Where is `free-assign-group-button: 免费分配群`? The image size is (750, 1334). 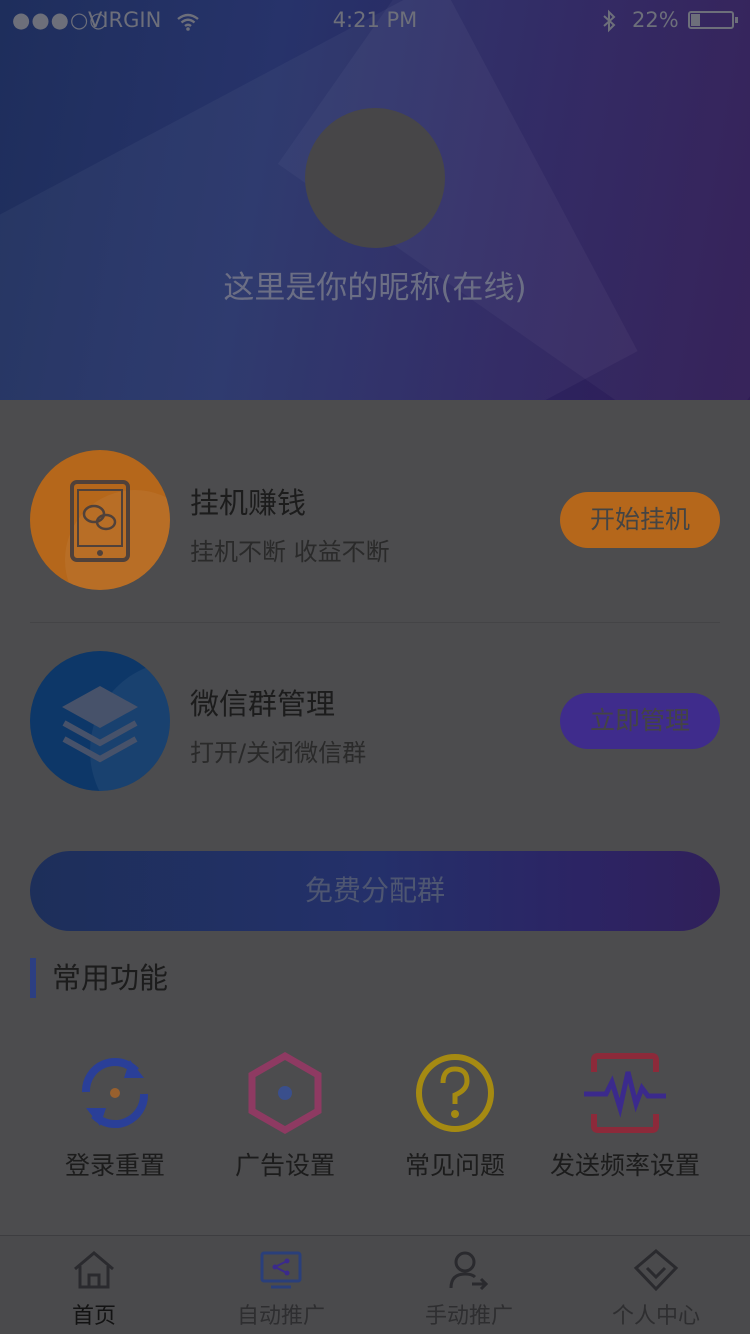 free-assign-group-button: 免费分配群 is located at coordinates (375, 891).